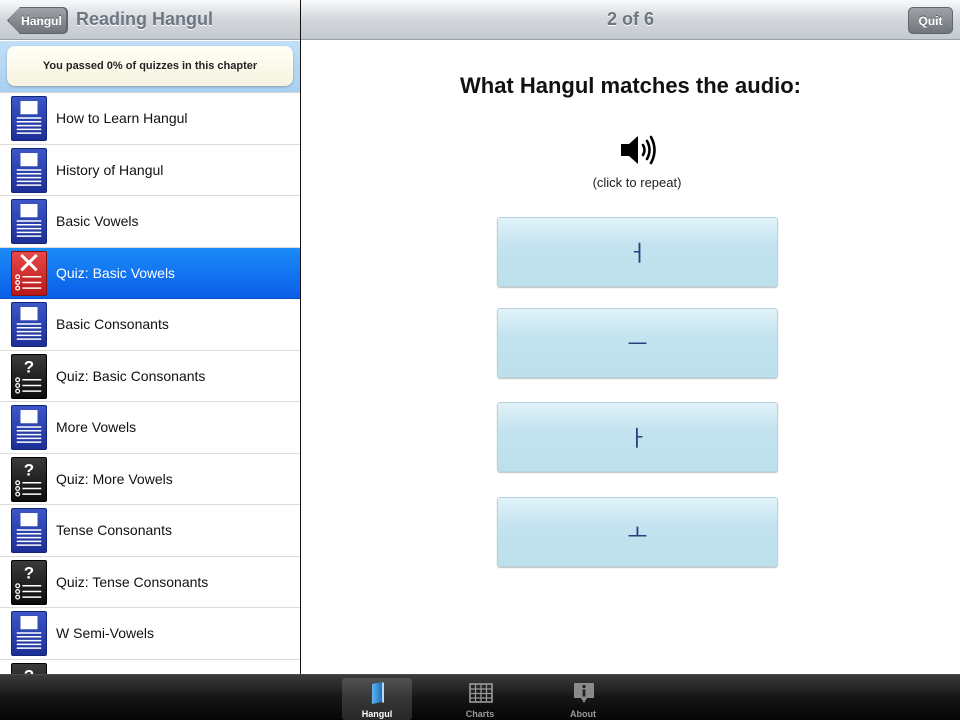  What do you see at coordinates (97, 221) in the screenshot?
I see `list-item-label: Basic Vowels` at bounding box center [97, 221].